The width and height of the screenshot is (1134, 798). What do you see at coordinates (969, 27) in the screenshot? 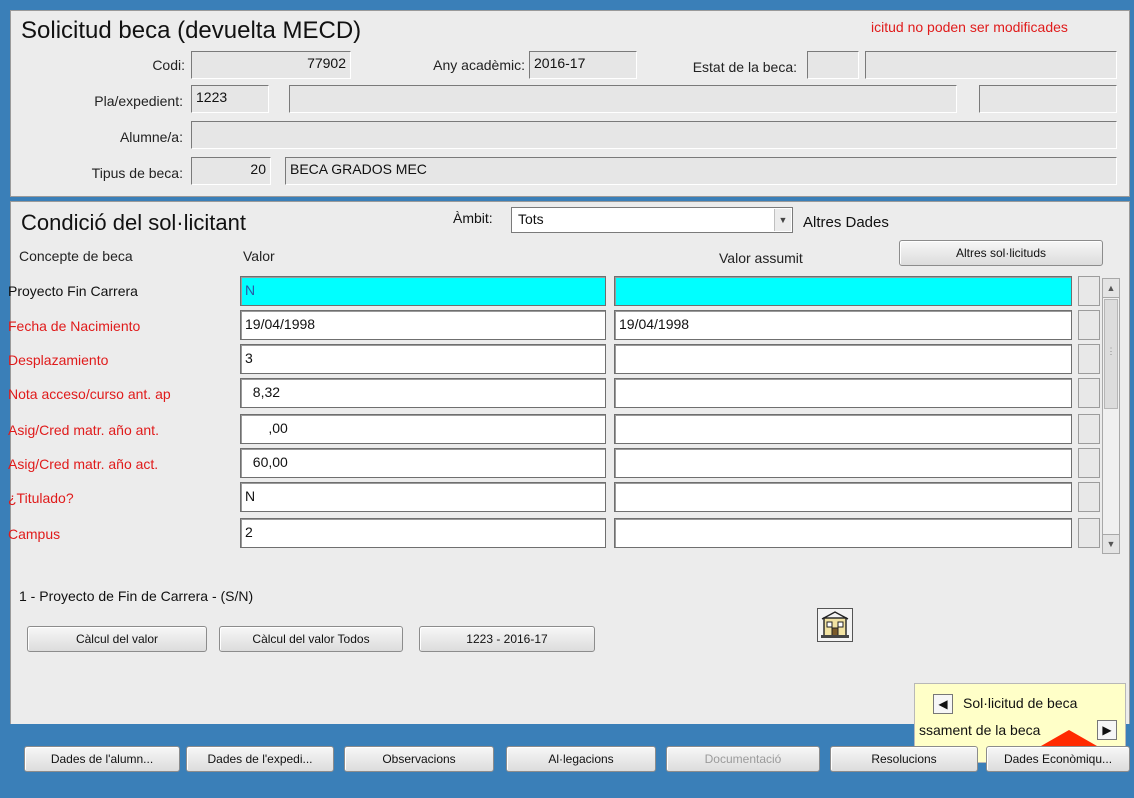
I see `warning-message: icitud no poden ser modificades` at bounding box center [969, 27].